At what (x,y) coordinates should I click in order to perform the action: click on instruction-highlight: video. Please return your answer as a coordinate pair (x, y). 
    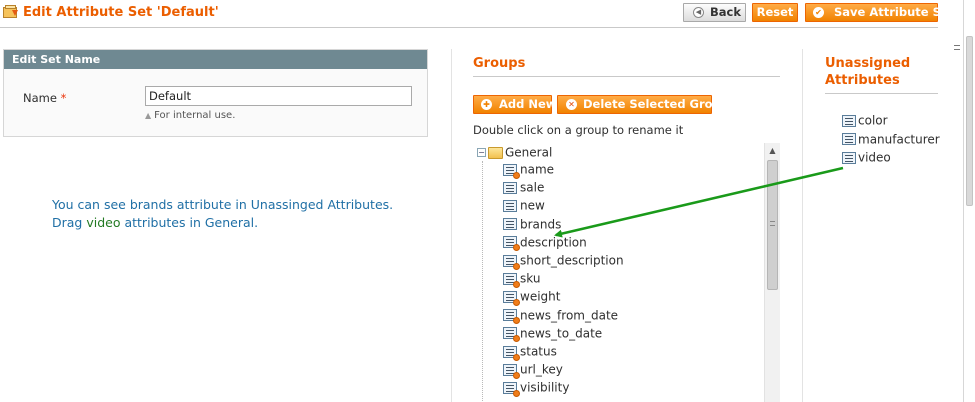
    Looking at the image, I should click on (103, 222).